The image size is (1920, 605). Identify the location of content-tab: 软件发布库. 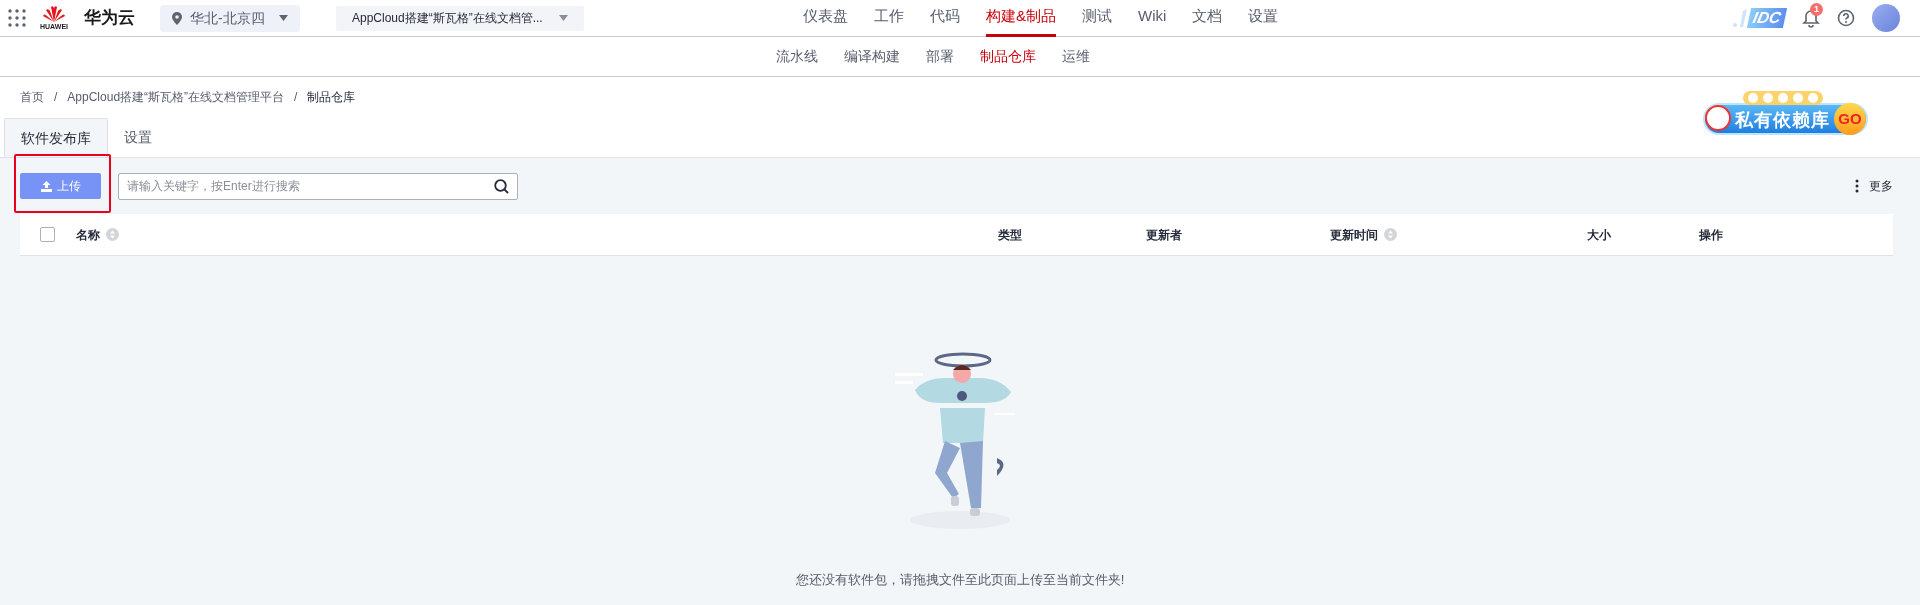
(56, 137).